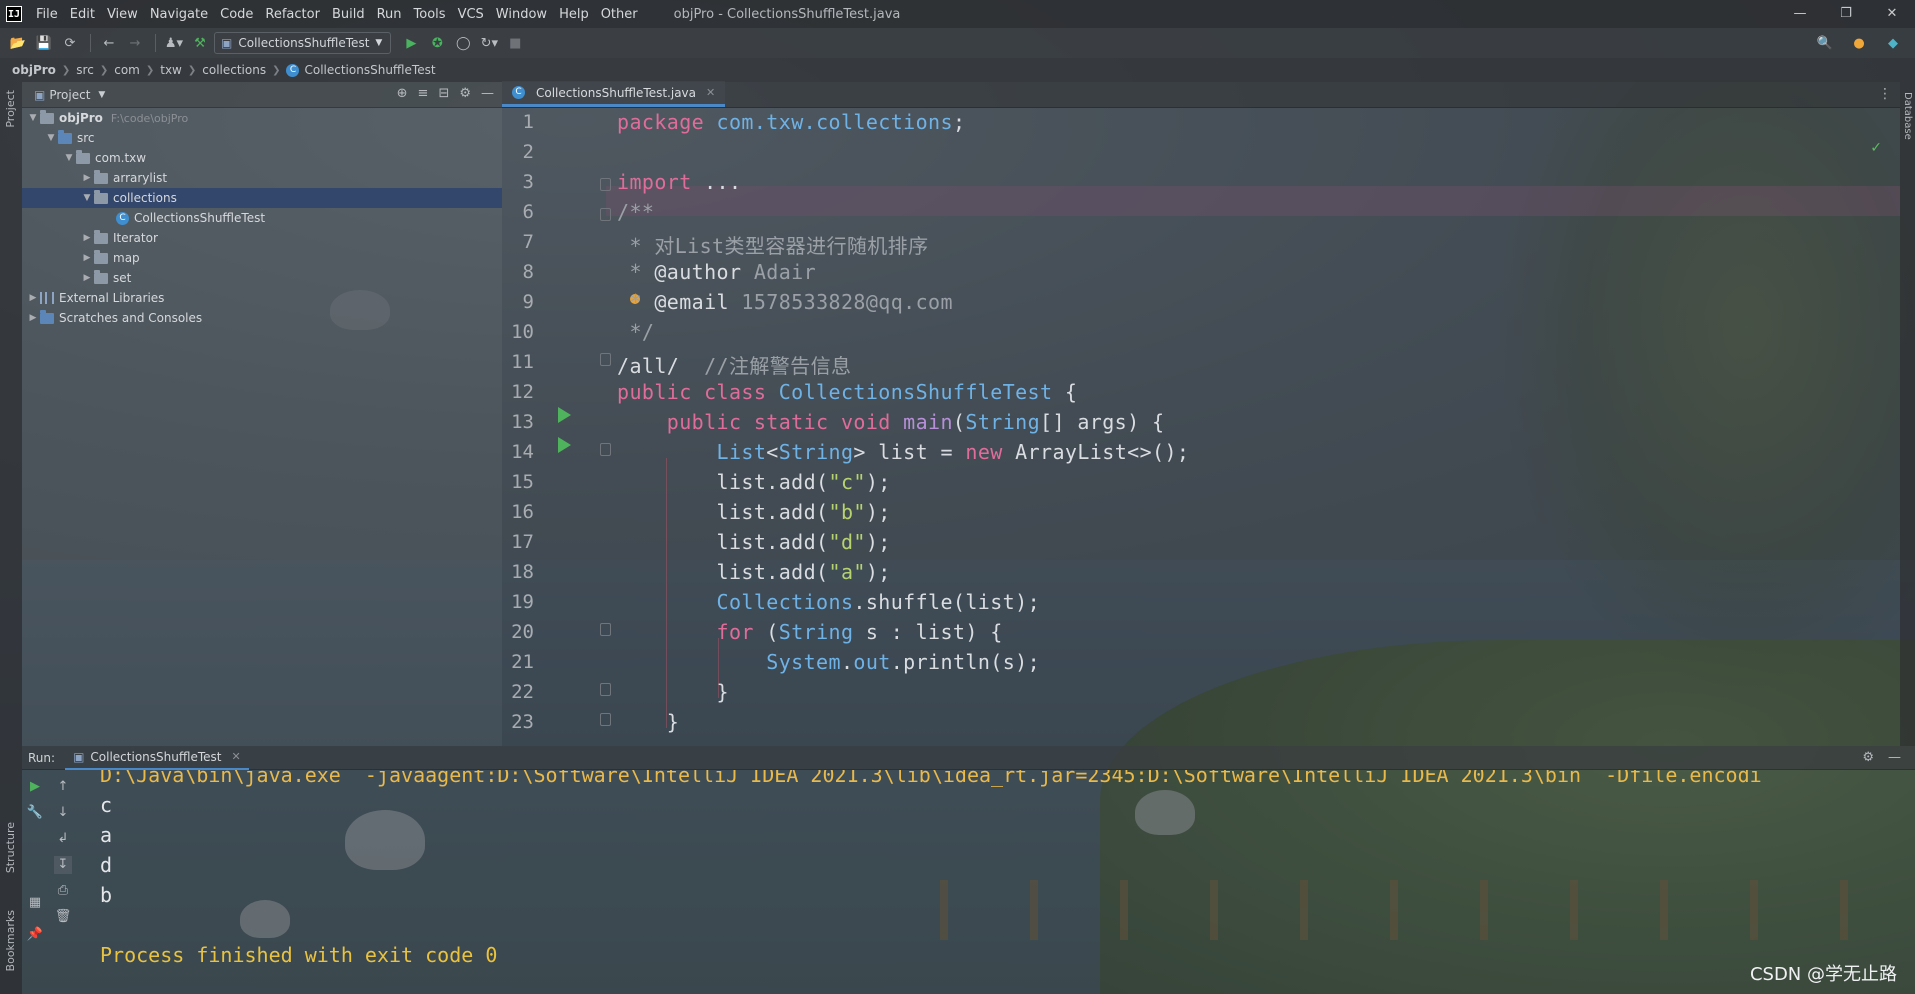 This screenshot has width=1915, height=994. I want to click on tree-item-objpro: ▼ objPro F:\code\objPro, so click(262, 118).